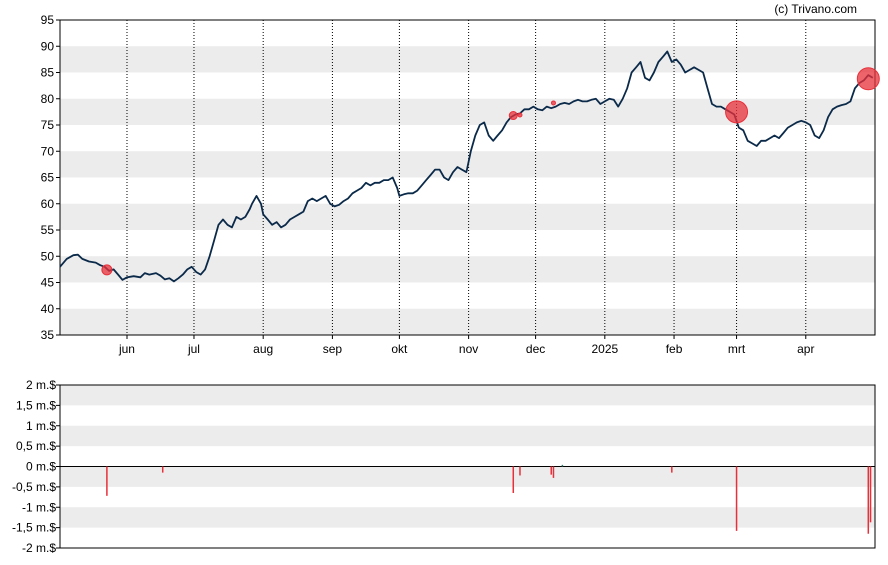  What do you see at coordinates (48, 99) in the screenshot?
I see `y-tick-label: 80` at bounding box center [48, 99].